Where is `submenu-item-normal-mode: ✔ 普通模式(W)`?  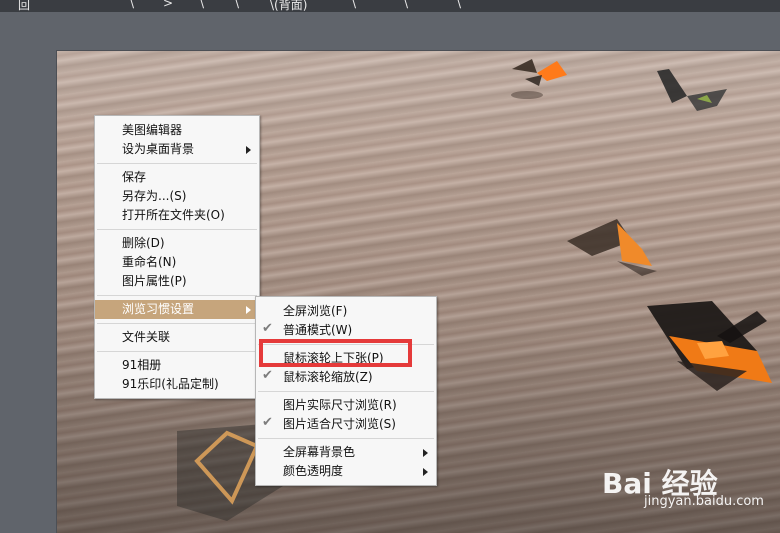 submenu-item-normal-mode: ✔ 普通模式(W) is located at coordinates (346, 330).